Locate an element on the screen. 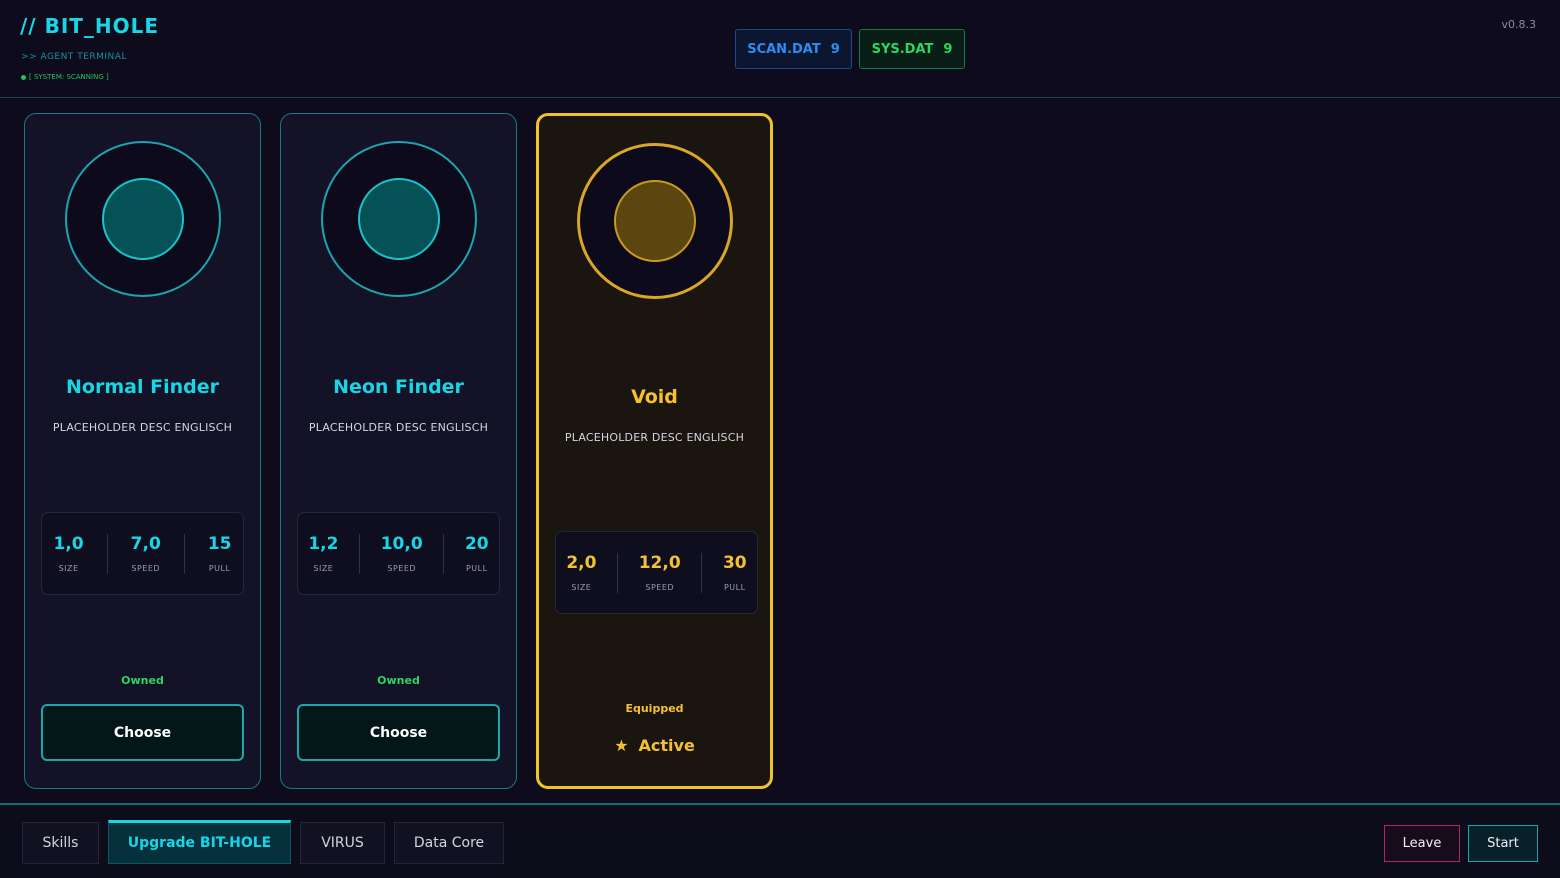 The height and width of the screenshot is (878, 1560). stat-speed-value: 12,0 is located at coordinates (659, 563).